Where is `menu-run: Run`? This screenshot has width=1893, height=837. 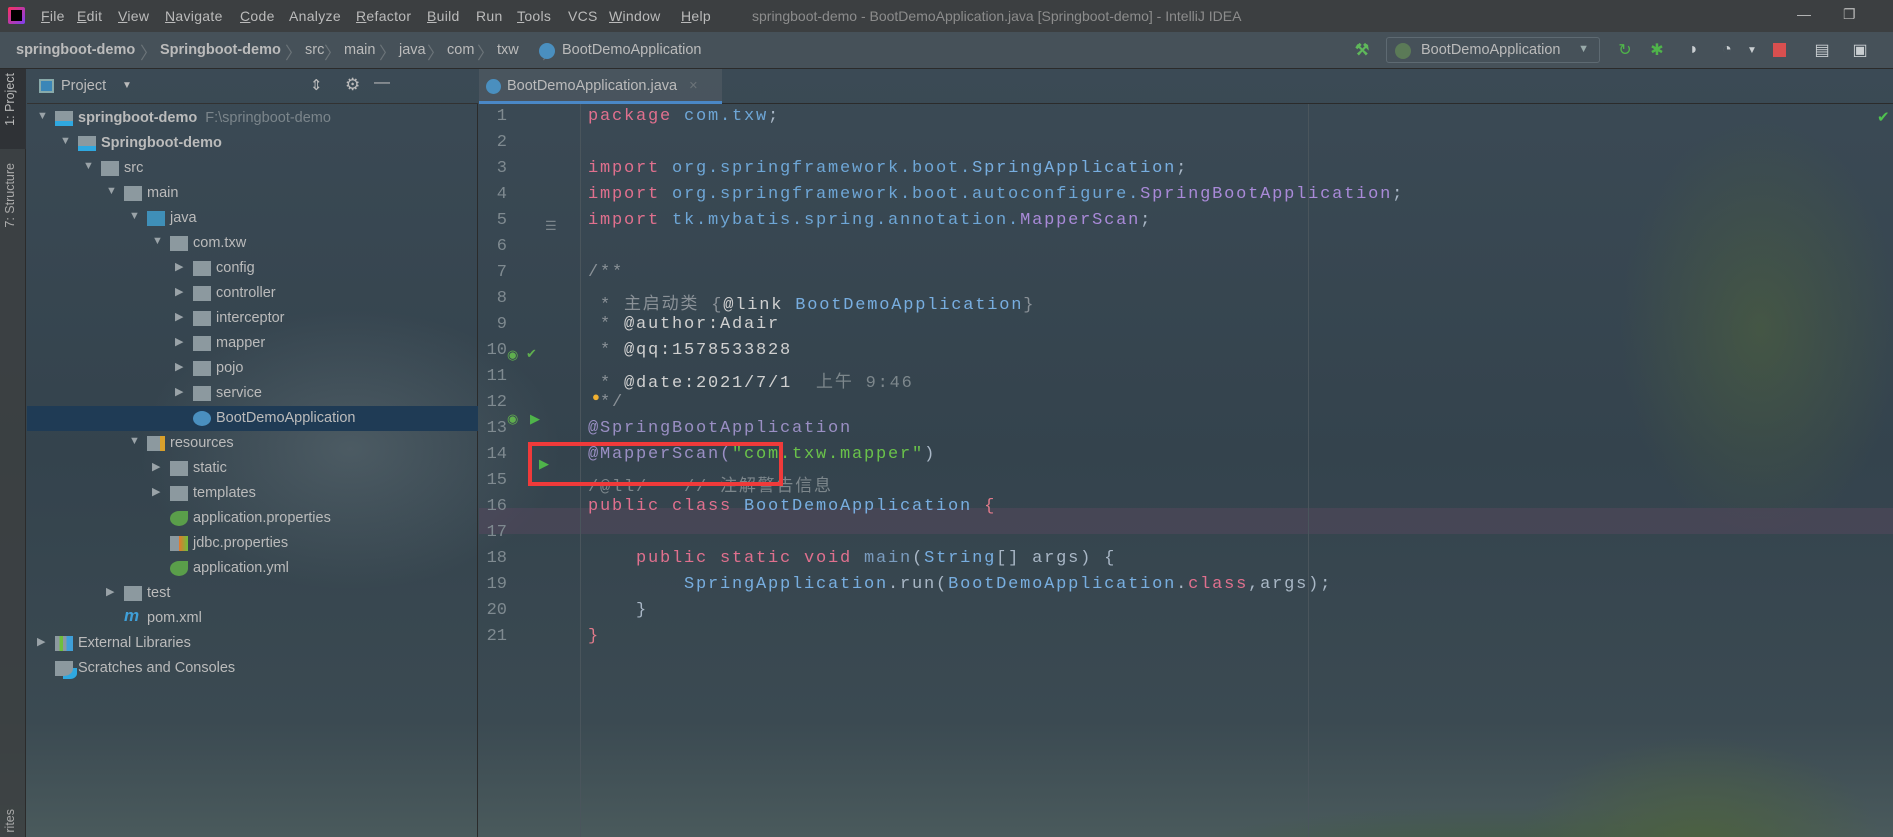 menu-run: Run is located at coordinates (489, 16).